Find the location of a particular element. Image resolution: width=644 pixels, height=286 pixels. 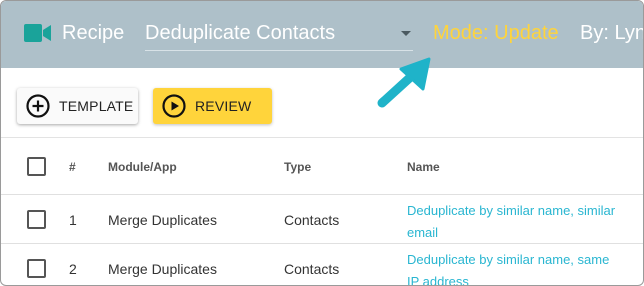

column-header-name: Name is located at coordinates (423, 167).